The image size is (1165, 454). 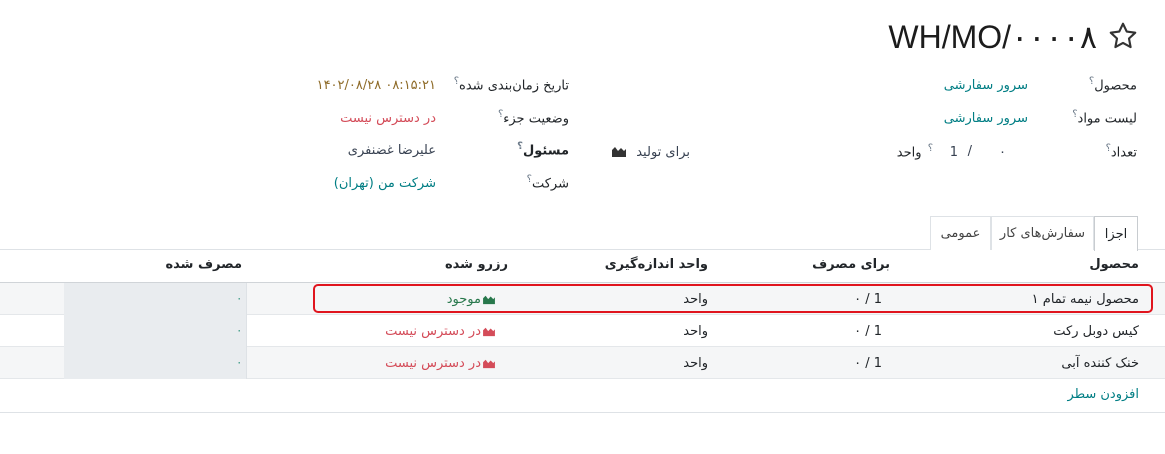 What do you see at coordinates (376, 85) in the screenshot?
I see `scheduled-date-value: ۱۴۰۲/۰۸/۲۸ ۰۸:۱۵:۲۱` at bounding box center [376, 85].